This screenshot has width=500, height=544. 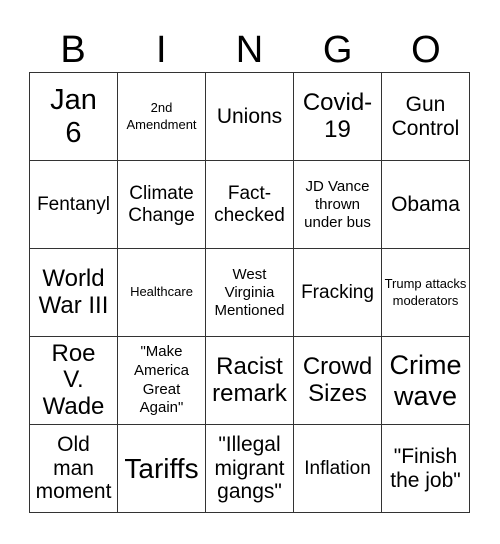 What do you see at coordinates (426, 205) in the screenshot?
I see `bingo-cell: Obama` at bounding box center [426, 205].